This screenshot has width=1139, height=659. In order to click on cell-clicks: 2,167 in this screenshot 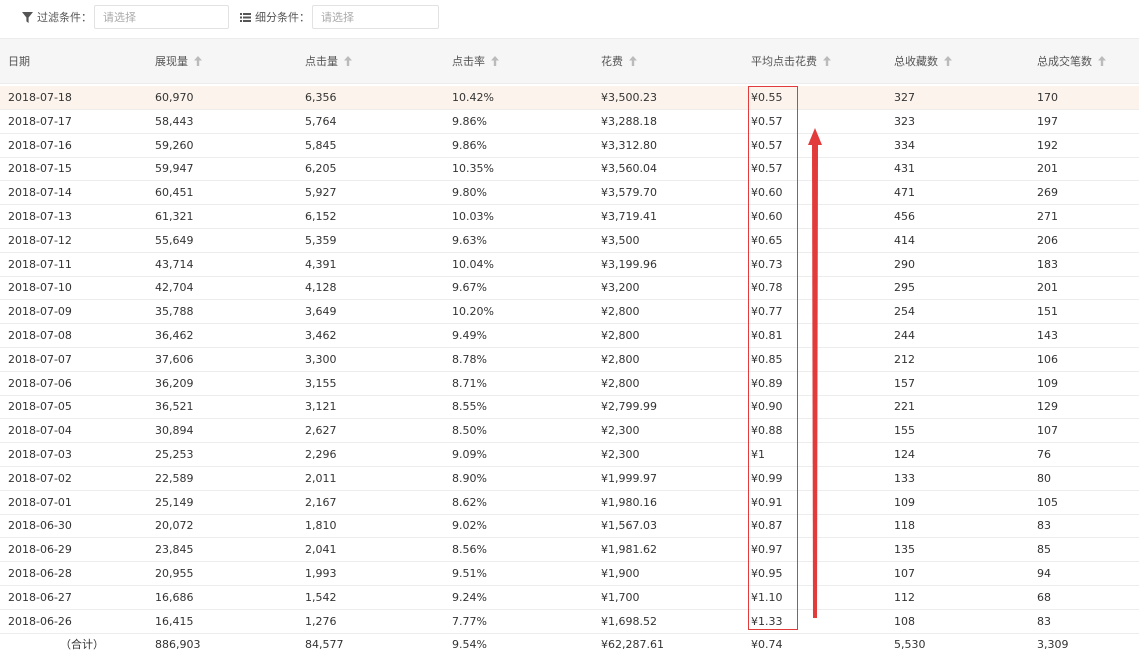, I will do `click(321, 502)`.